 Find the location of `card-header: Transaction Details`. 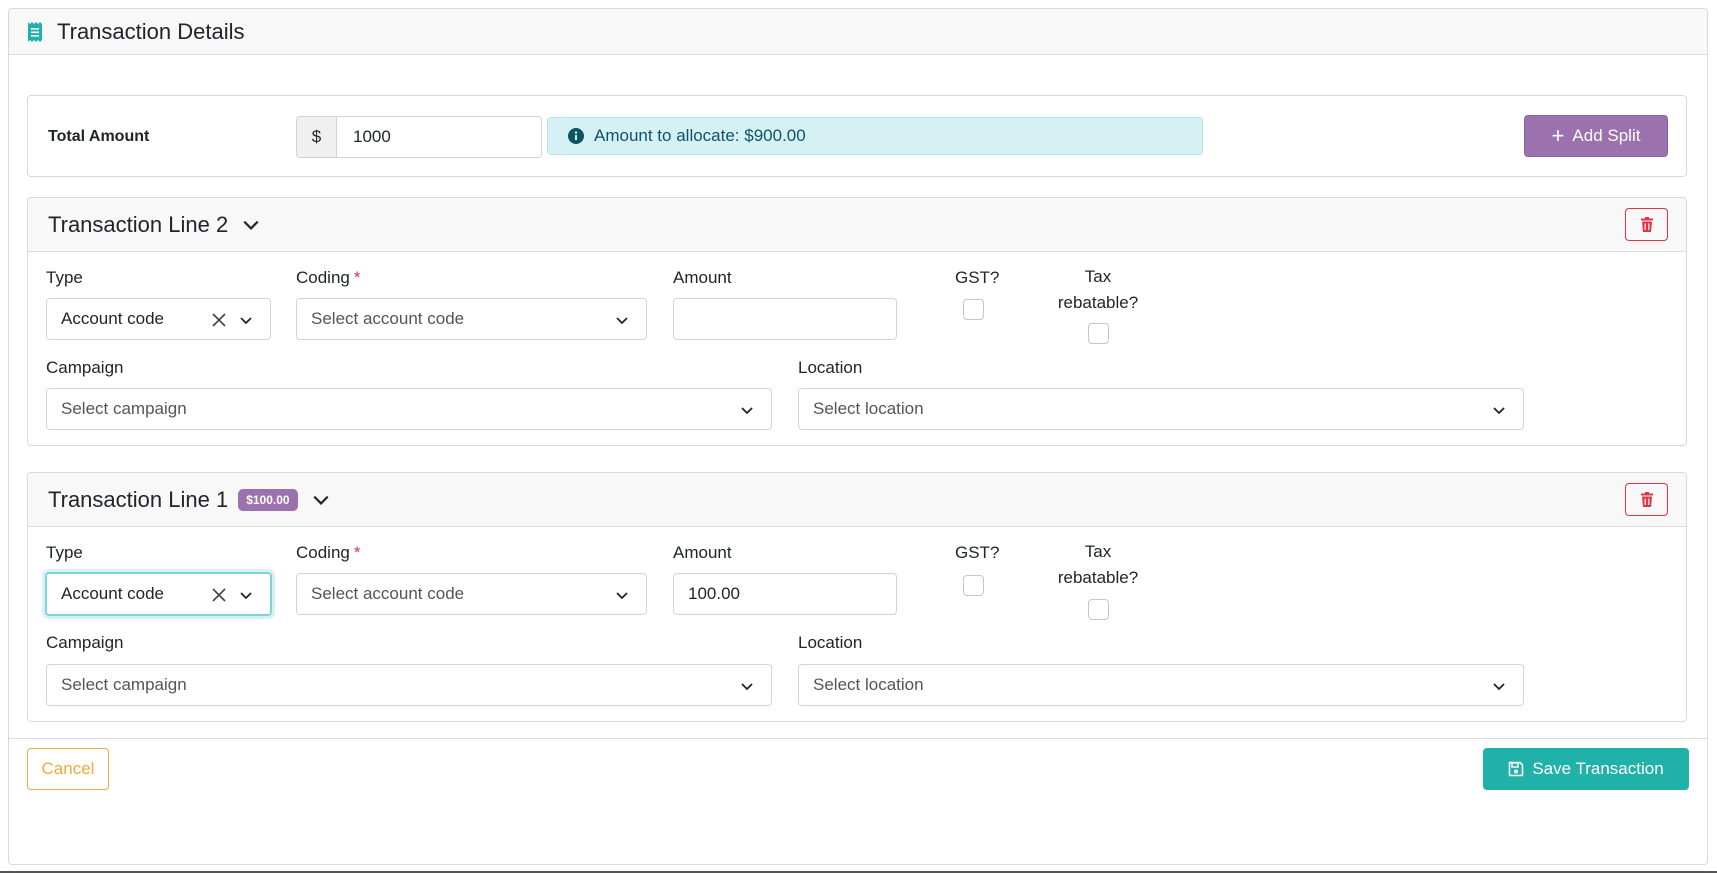

card-header: Transaction Details is located at coordinates (858, 32).